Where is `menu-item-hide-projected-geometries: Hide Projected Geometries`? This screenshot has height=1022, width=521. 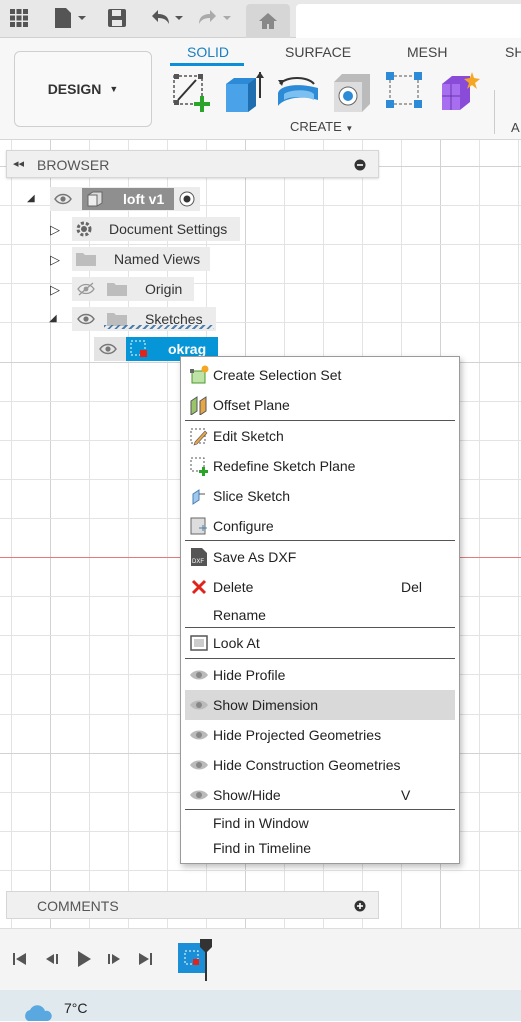 menu-item-hide-projected-geometries: Hide Projected Geometries is located at coordinates (320, 735).